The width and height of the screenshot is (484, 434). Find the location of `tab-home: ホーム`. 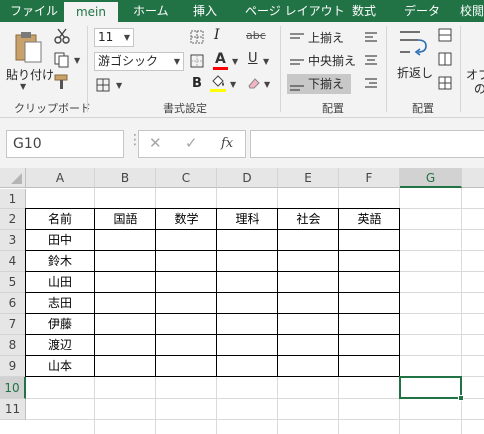

tab-home: ホーム is located at coordinates (151, 11).